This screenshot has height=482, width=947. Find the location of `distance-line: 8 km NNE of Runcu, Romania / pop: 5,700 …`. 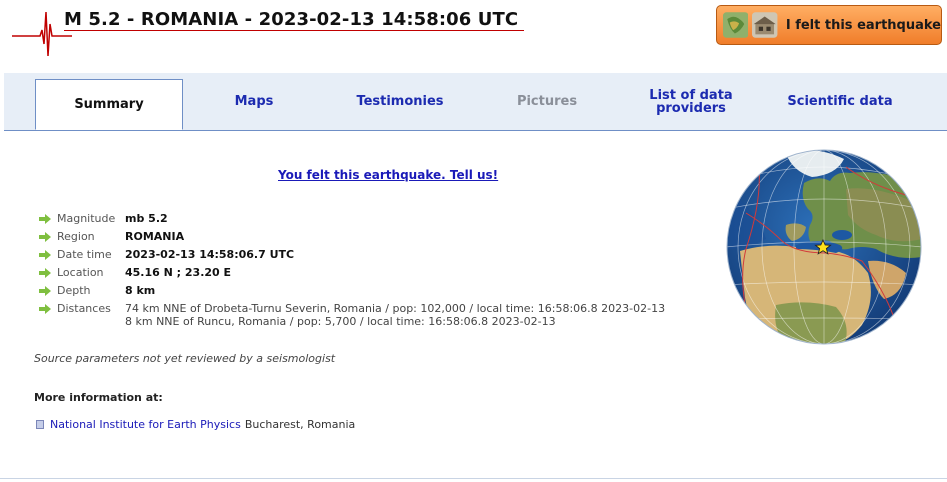

distance-line: 8 km NNE of Runcu, Romania / pop: 5,700 … is located at coordinates (340, 321).